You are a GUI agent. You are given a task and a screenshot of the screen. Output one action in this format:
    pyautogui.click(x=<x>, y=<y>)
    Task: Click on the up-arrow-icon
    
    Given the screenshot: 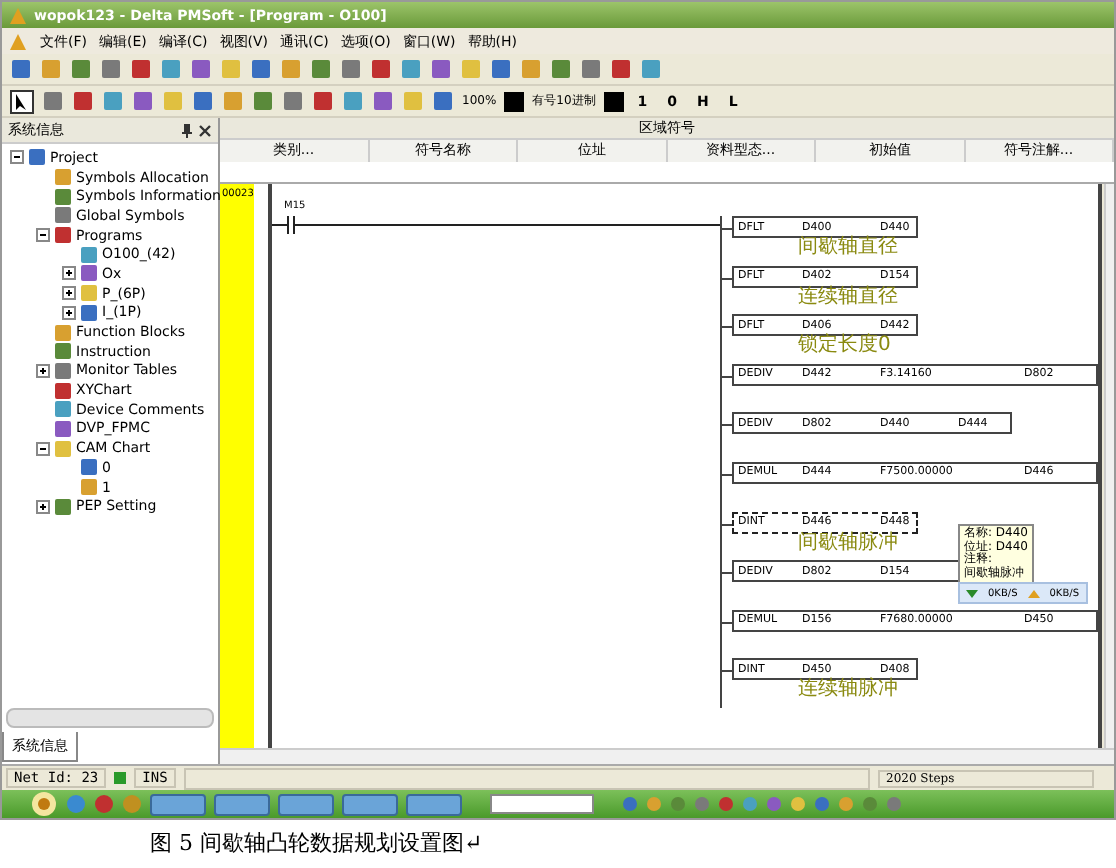 What is the action you would take?
    pyautogui.click(x=1033, y=593)
    